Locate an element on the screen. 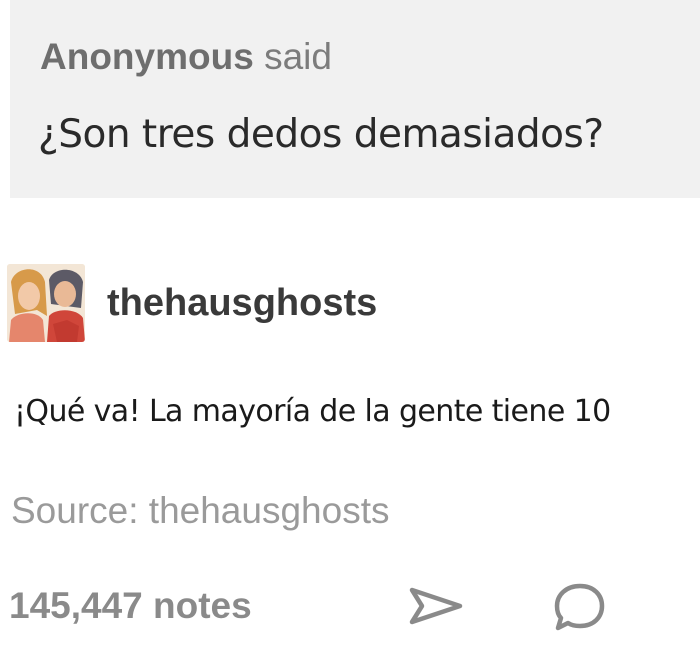  blog-name: thehausghosts is located at coordinates (242, 303).